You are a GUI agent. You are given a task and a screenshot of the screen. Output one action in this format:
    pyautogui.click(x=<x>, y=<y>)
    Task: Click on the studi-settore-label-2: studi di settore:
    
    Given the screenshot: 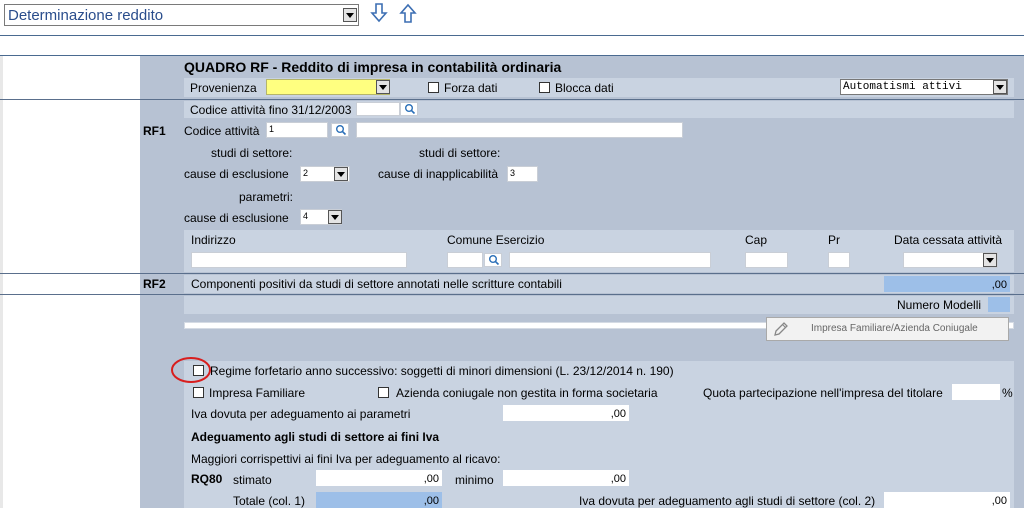 What is the action you would take?
    pyautogui.click(x=460, y=153)
    